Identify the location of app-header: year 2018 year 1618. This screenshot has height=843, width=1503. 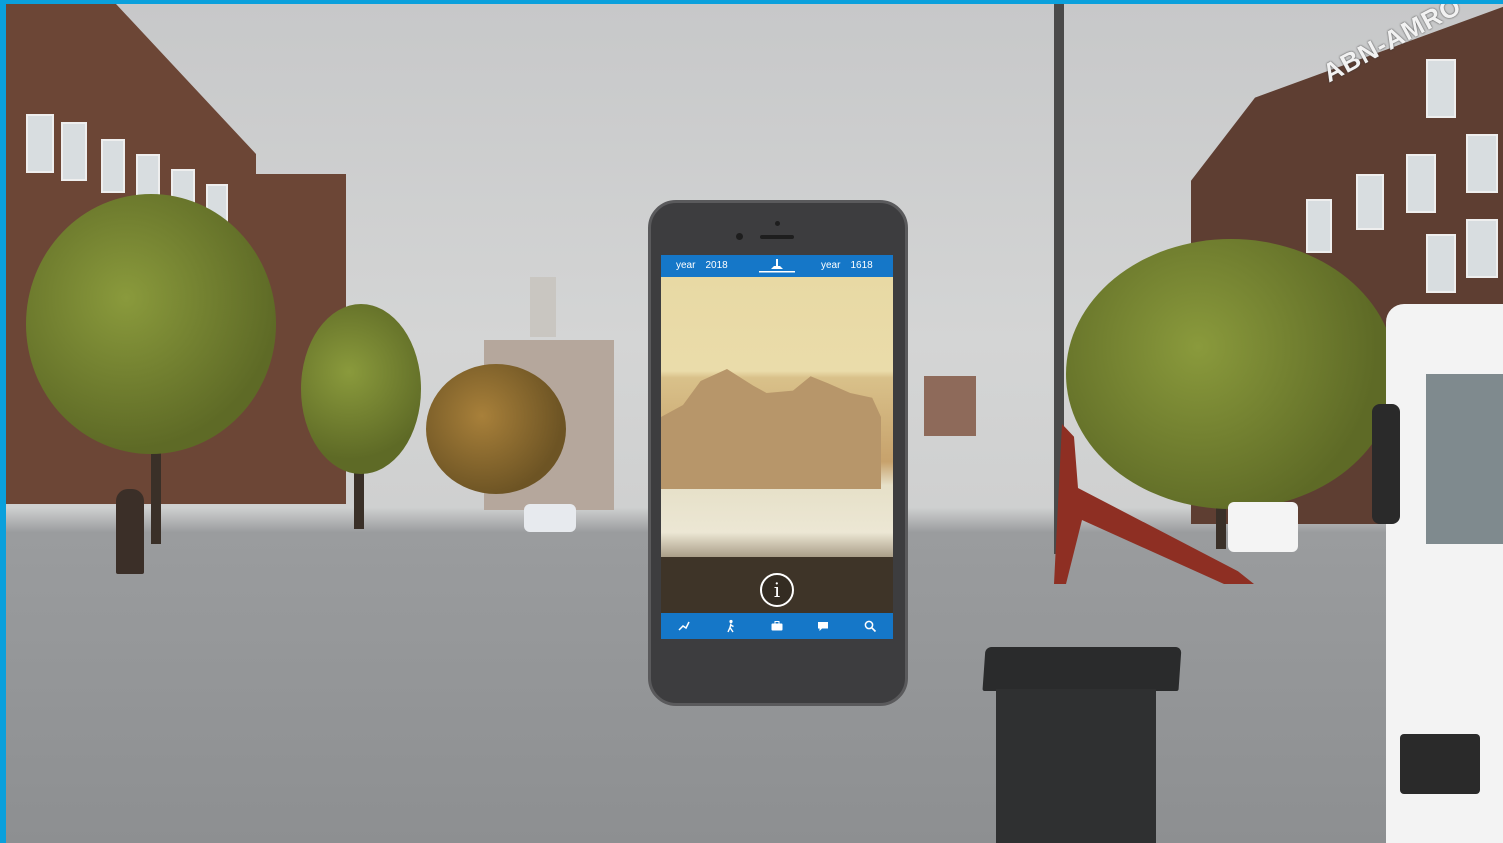
(777, 266).